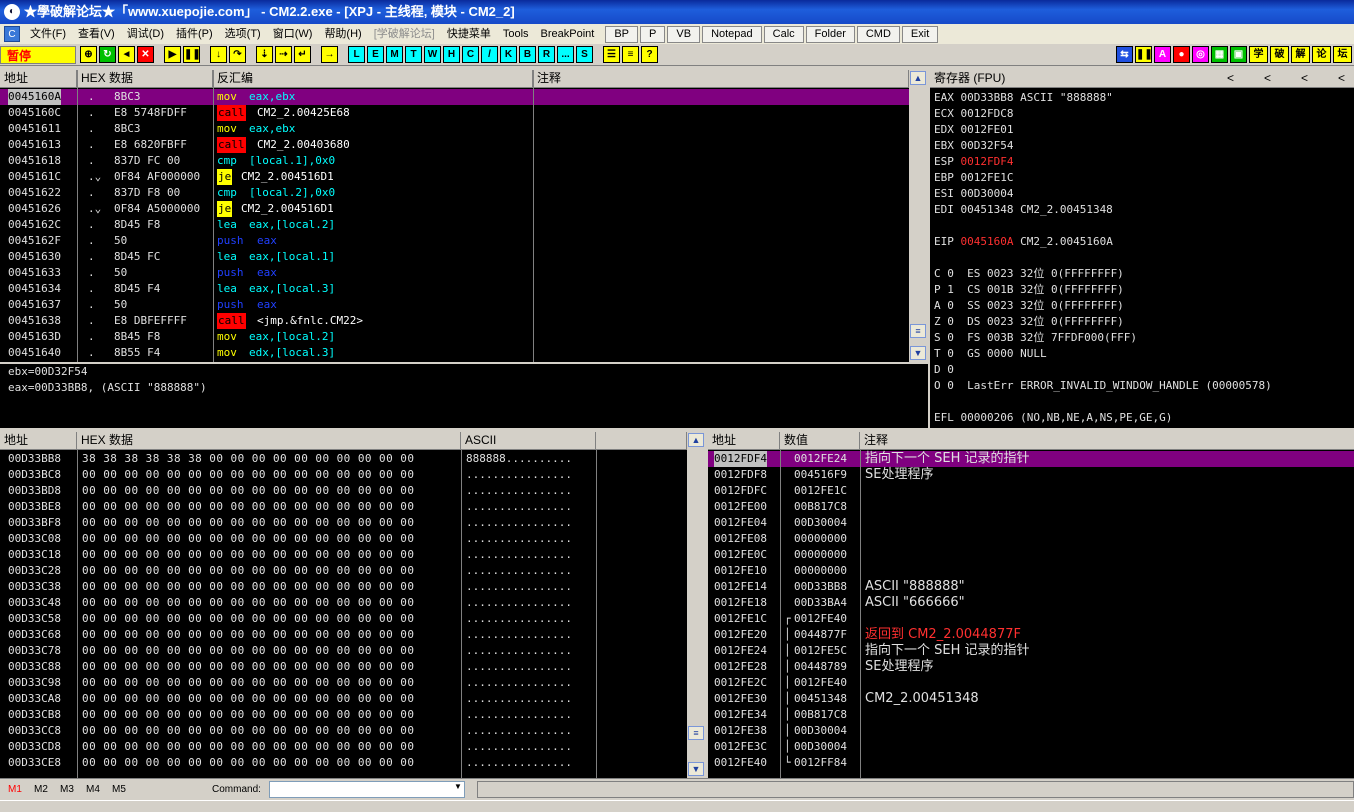 This screenshot has width=1354, height=812. I want to click on quick-button: Folder, so click(830, 34).